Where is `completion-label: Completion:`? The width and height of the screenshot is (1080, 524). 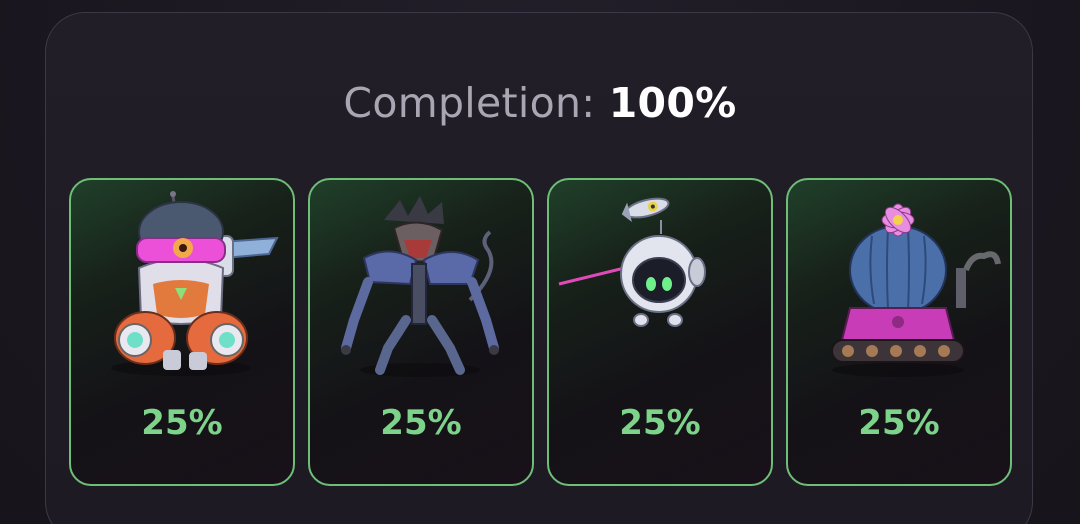
completion-label: Completion: is located at coordinates (469, 103).